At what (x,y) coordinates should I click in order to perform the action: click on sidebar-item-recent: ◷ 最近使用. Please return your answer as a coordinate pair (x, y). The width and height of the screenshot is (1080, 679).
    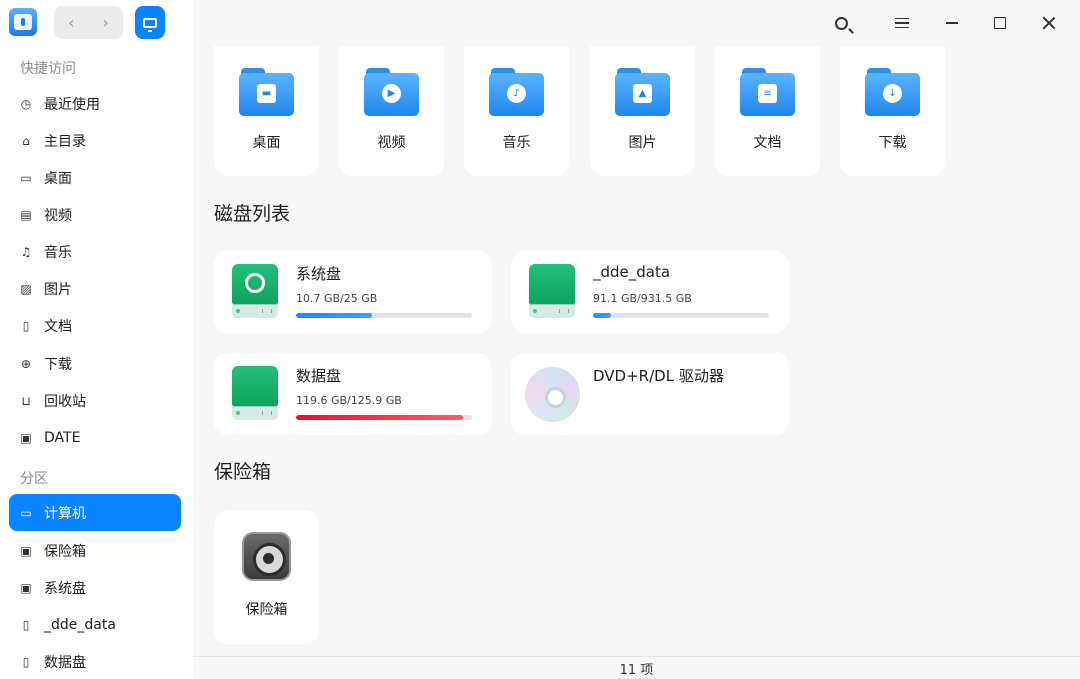
    Looking at the image, I should click on (95, 103).